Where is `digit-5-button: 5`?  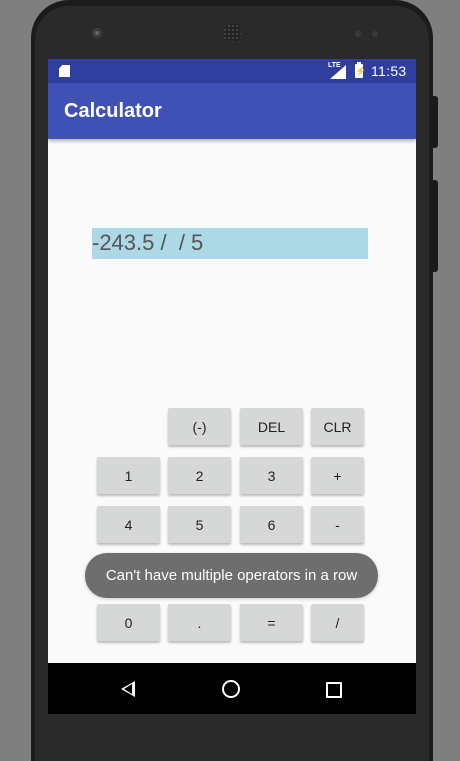
digit-5-button: 5 is located at coordinates (199, 524).